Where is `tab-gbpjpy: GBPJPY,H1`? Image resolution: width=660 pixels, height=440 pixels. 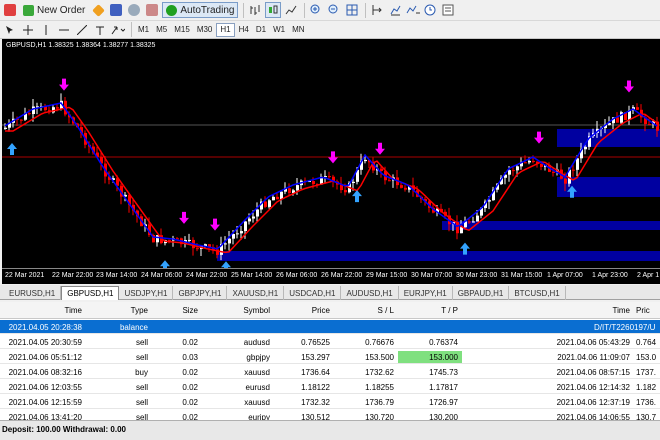
tab-gbpjpy: GBPJPY,H1 is located at coordinates (200, 293).